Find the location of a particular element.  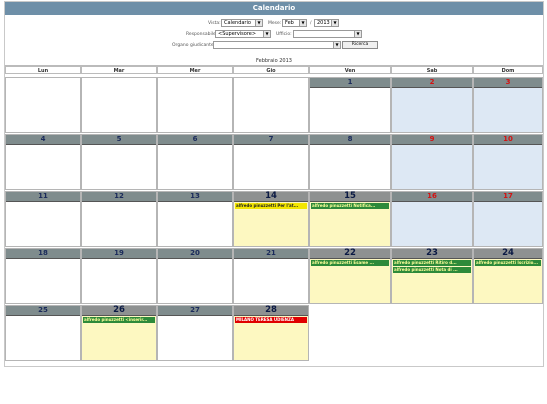

weekday-header-sab: Sab is located at coordinates (432, 70).